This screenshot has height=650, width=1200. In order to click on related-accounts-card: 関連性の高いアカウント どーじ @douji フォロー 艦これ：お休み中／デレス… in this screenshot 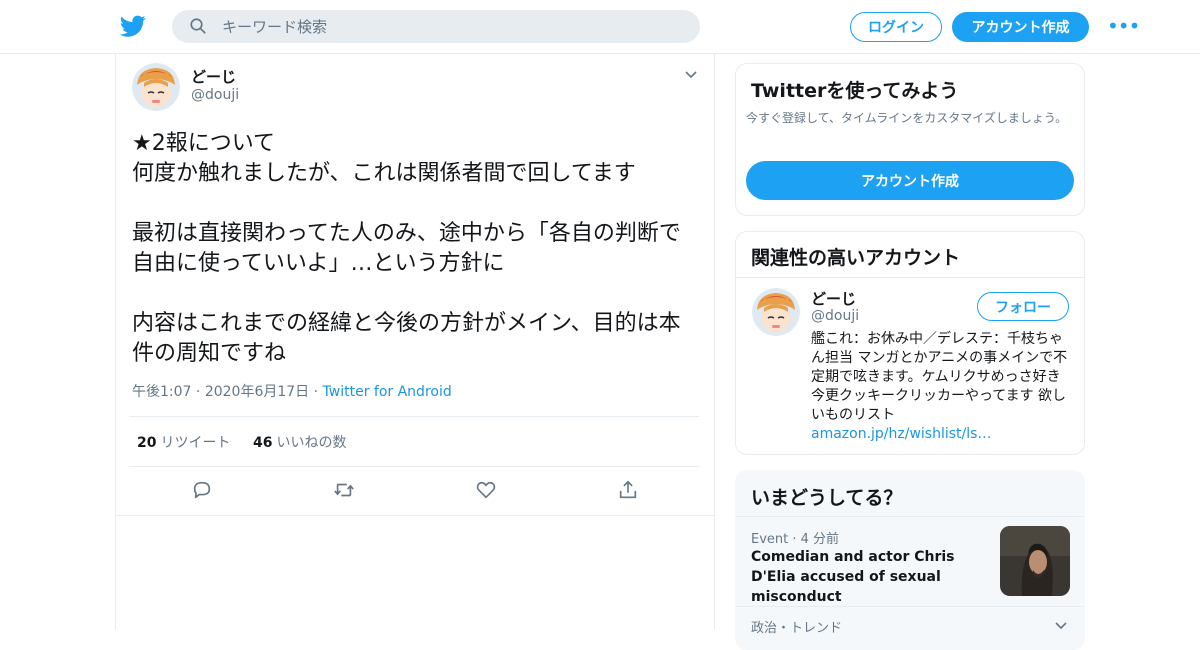, I will do `click(910, 343)`.